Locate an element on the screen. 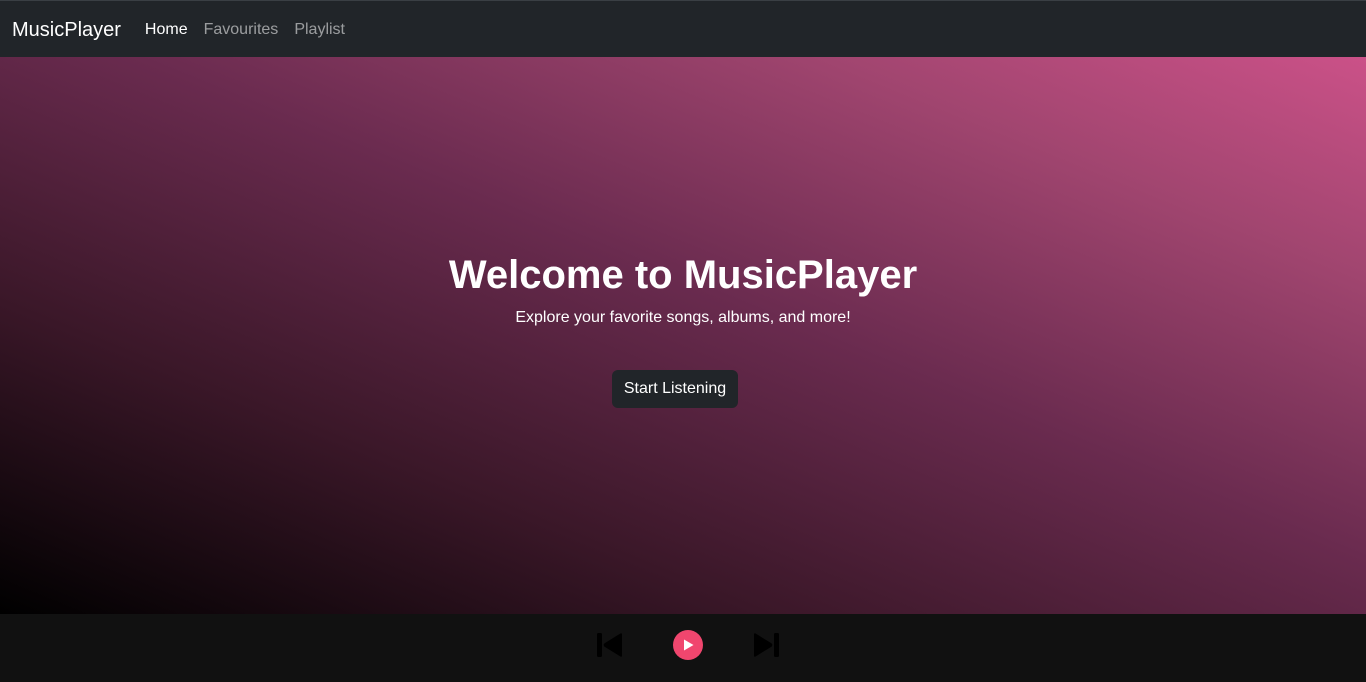 This screenshot has height=682, width=1366. hero-title: Welcome to MusicPlayer is located at coordinates (683, 275).